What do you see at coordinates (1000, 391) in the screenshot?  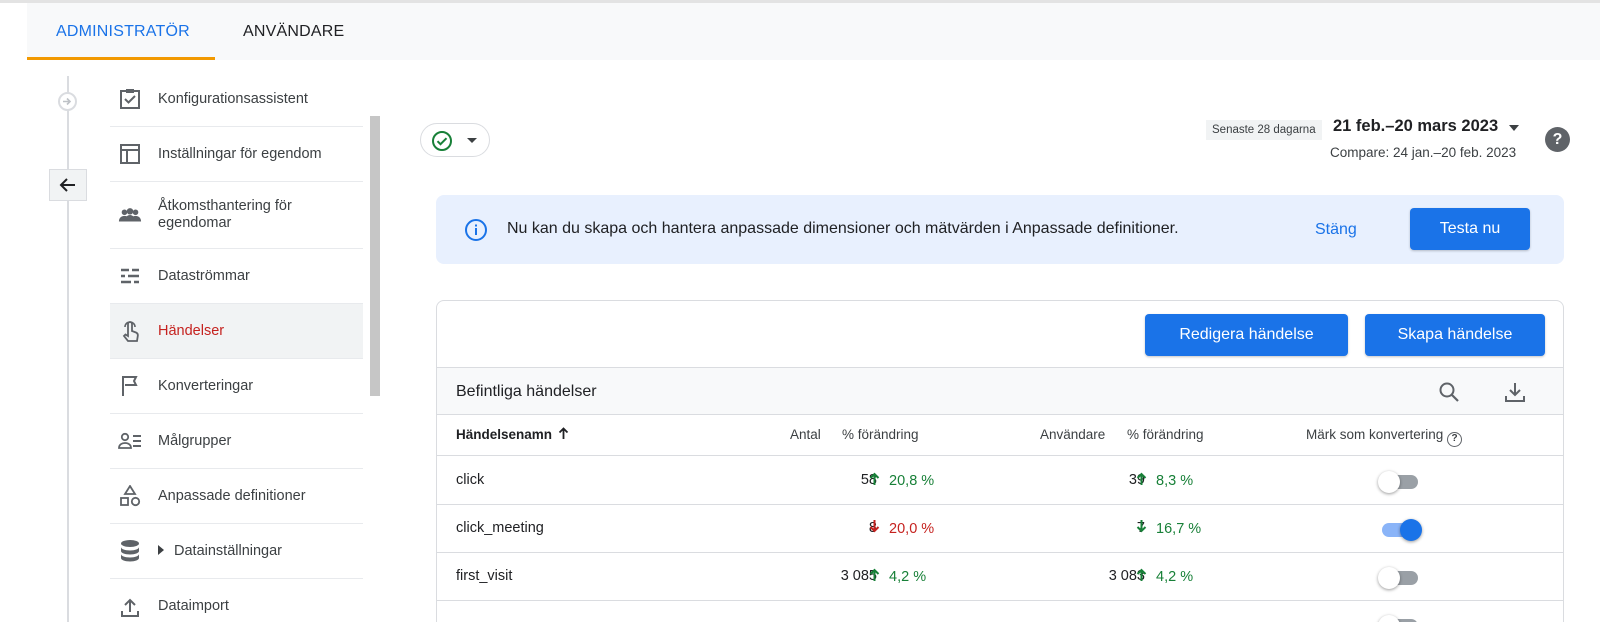 I see `table-toolbar: Befintliga händelser` at bounding box center [1000, 391].